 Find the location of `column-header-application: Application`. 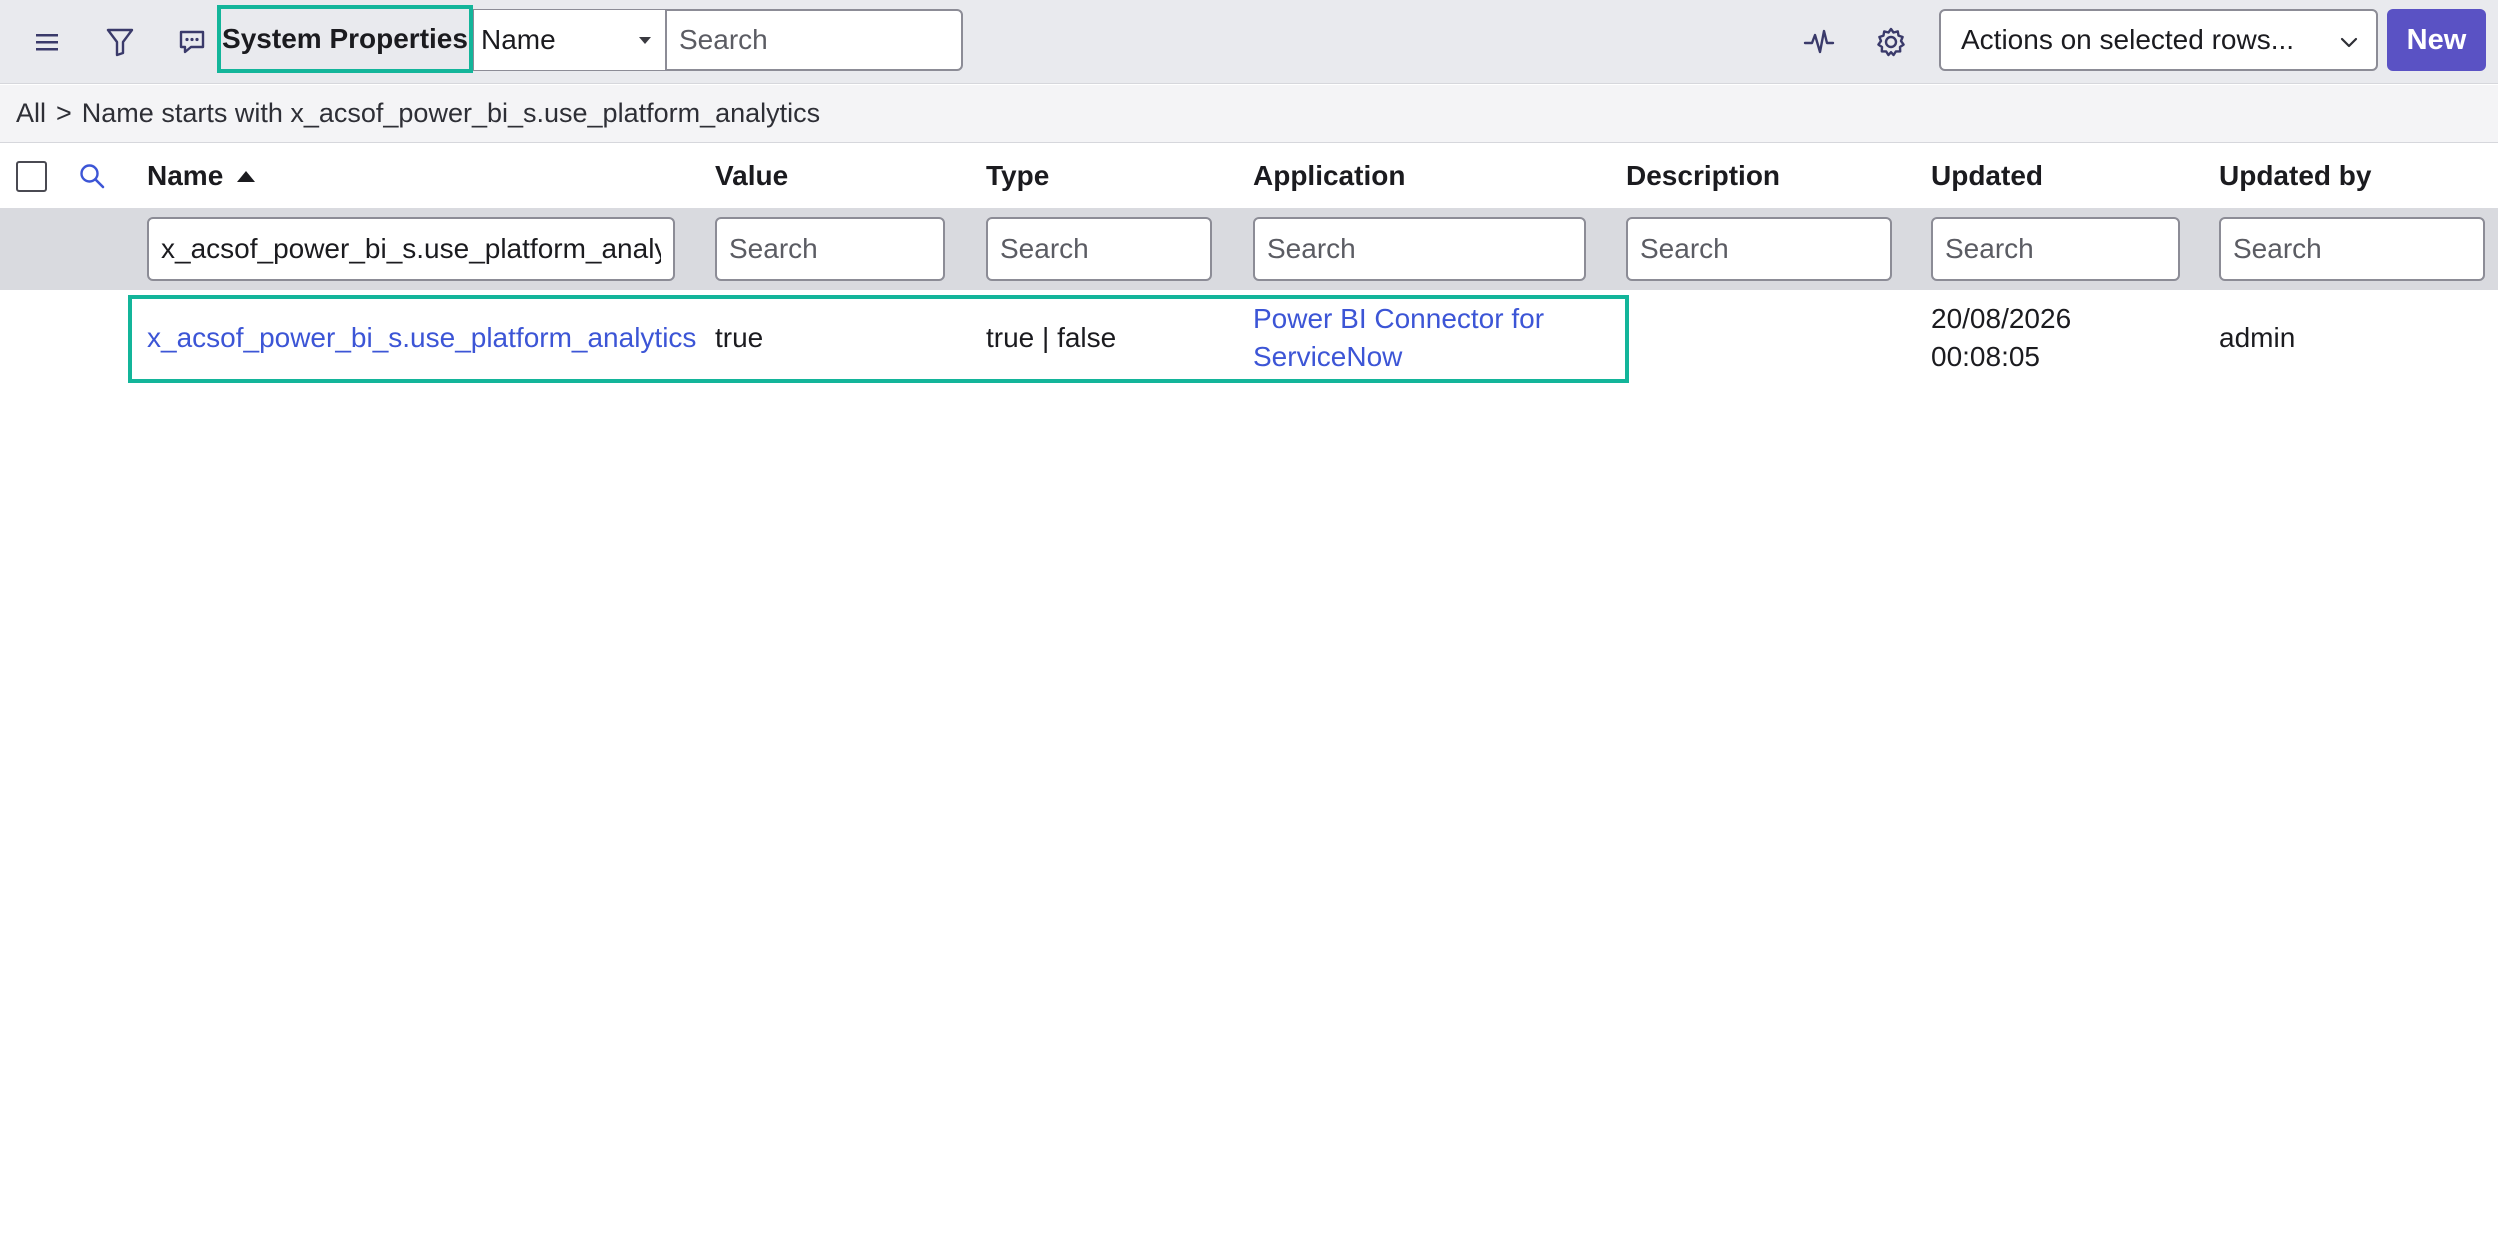

column-header-application: Application is located at coordinates (1329, 176).